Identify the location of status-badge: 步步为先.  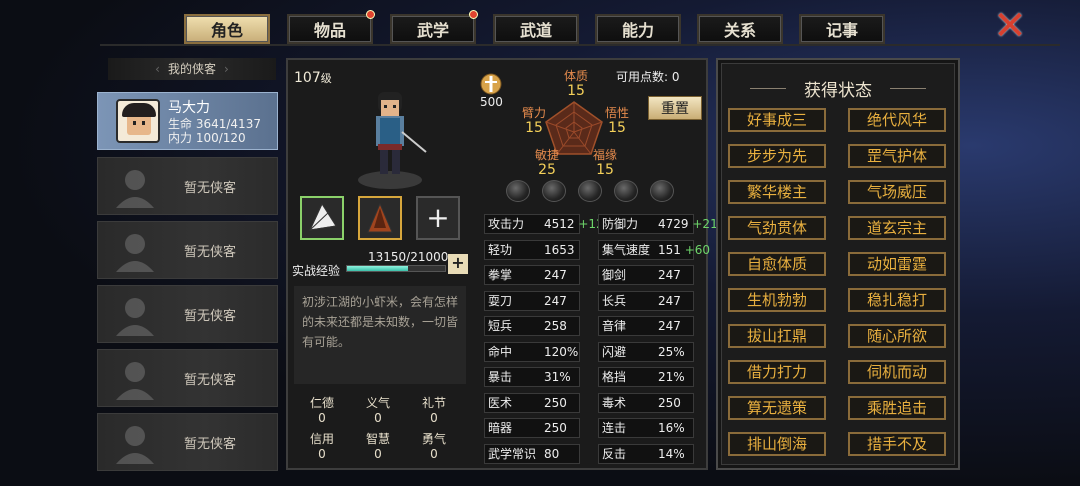
(777, 156).